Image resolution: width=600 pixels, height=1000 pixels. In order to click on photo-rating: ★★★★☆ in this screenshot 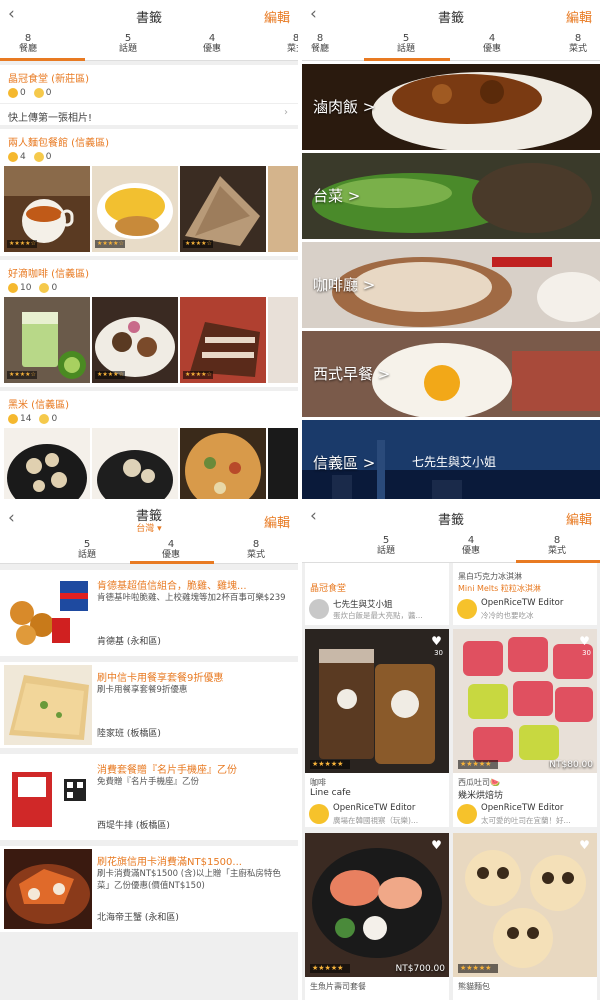, I will do `click(110, 375)`.